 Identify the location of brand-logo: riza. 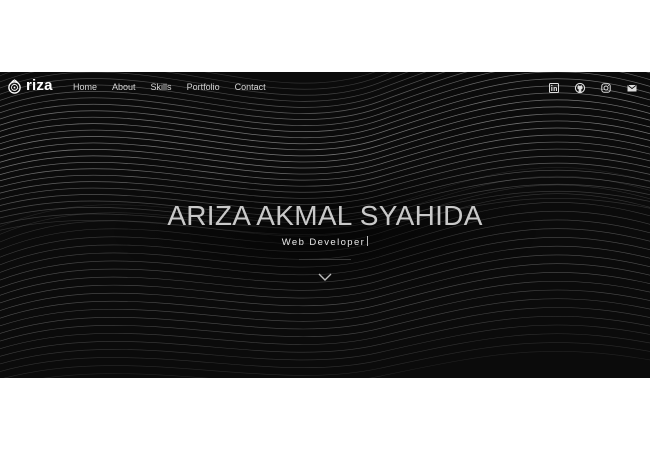
(30, 86).